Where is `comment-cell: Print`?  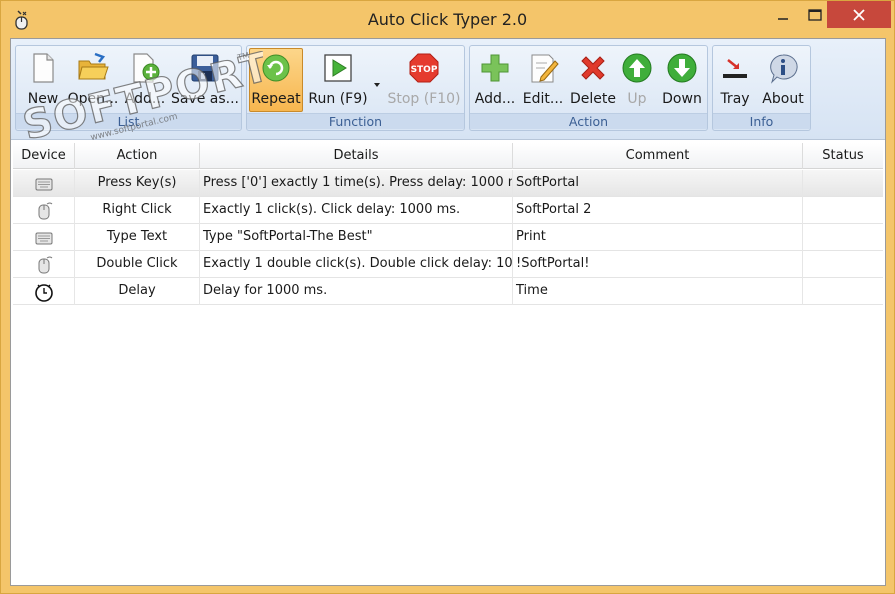
comment-cell: Print is located at coordinates (658, 237).